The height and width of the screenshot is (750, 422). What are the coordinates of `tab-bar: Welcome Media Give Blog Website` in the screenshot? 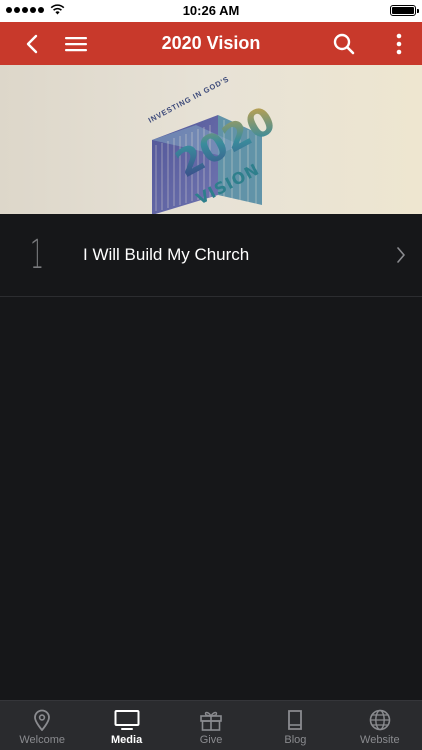 It's located at (211, 725).